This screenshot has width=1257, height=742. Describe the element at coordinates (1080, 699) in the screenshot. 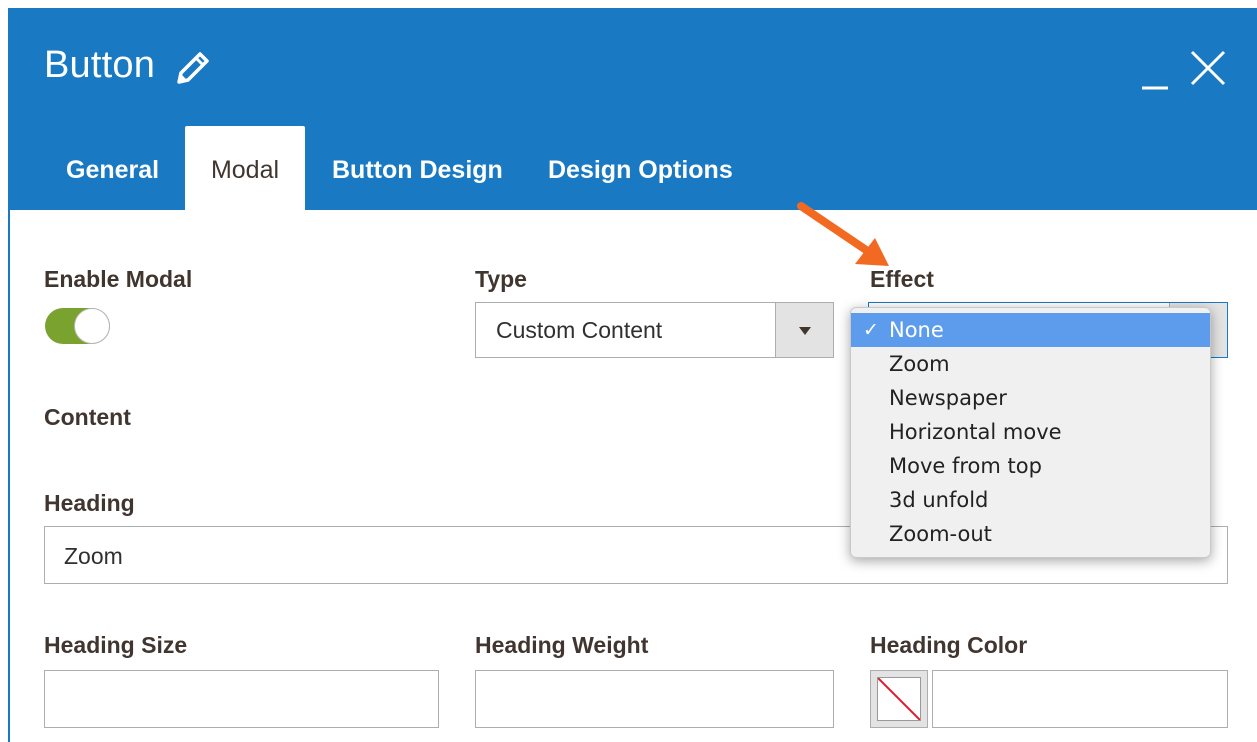

I see `heading-color-input` at that location.